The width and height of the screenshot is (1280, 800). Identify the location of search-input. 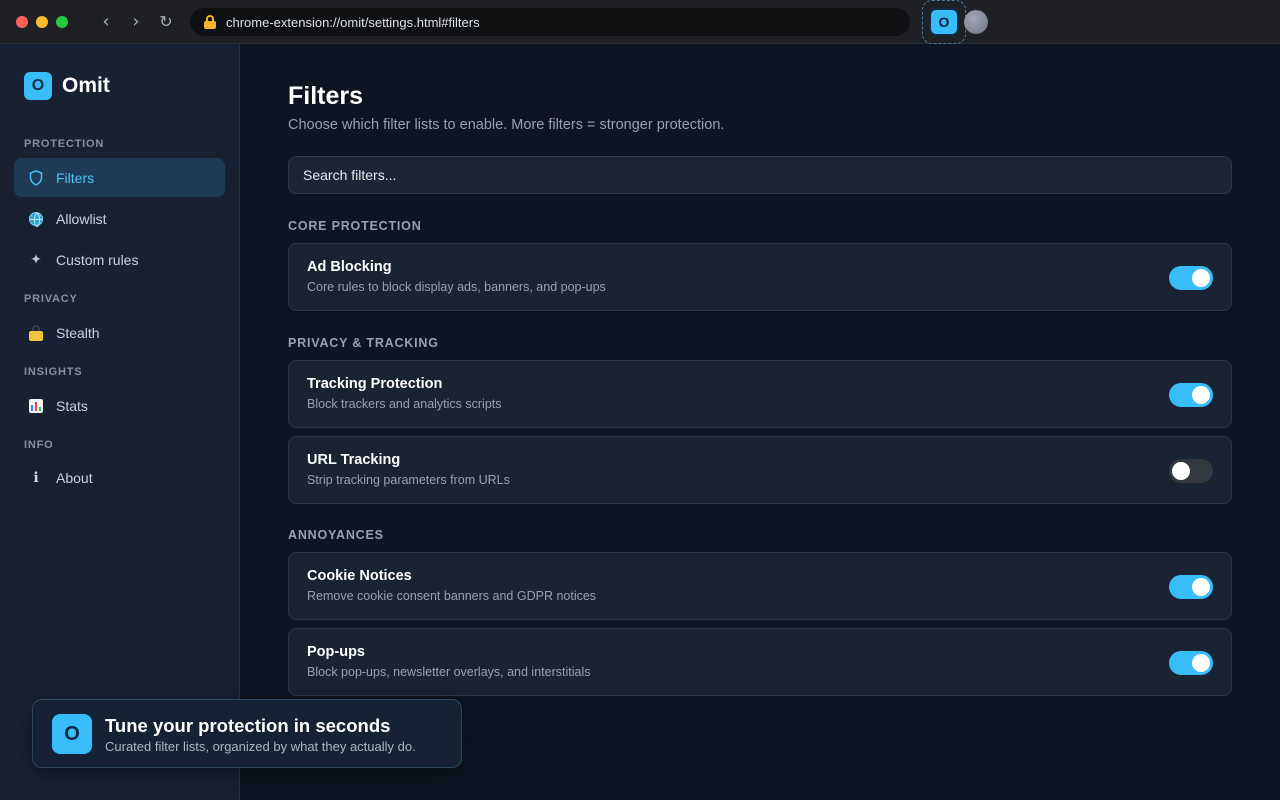
(760, 175).